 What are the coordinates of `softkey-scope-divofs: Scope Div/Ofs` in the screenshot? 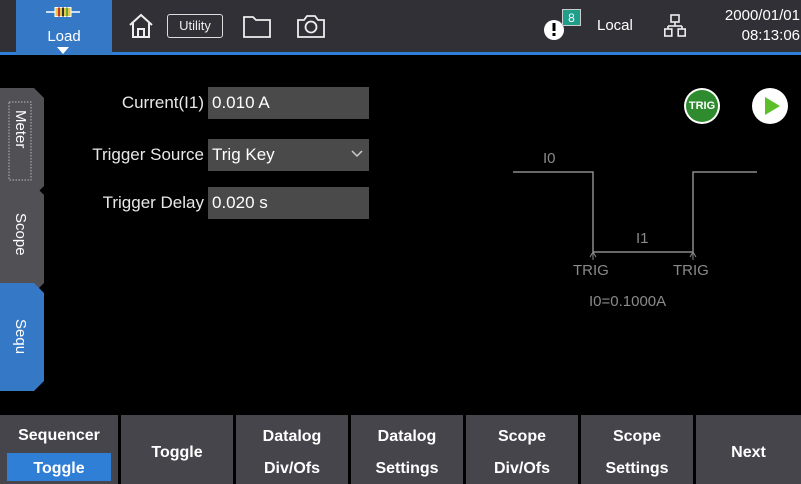 It's located at (522, 449).